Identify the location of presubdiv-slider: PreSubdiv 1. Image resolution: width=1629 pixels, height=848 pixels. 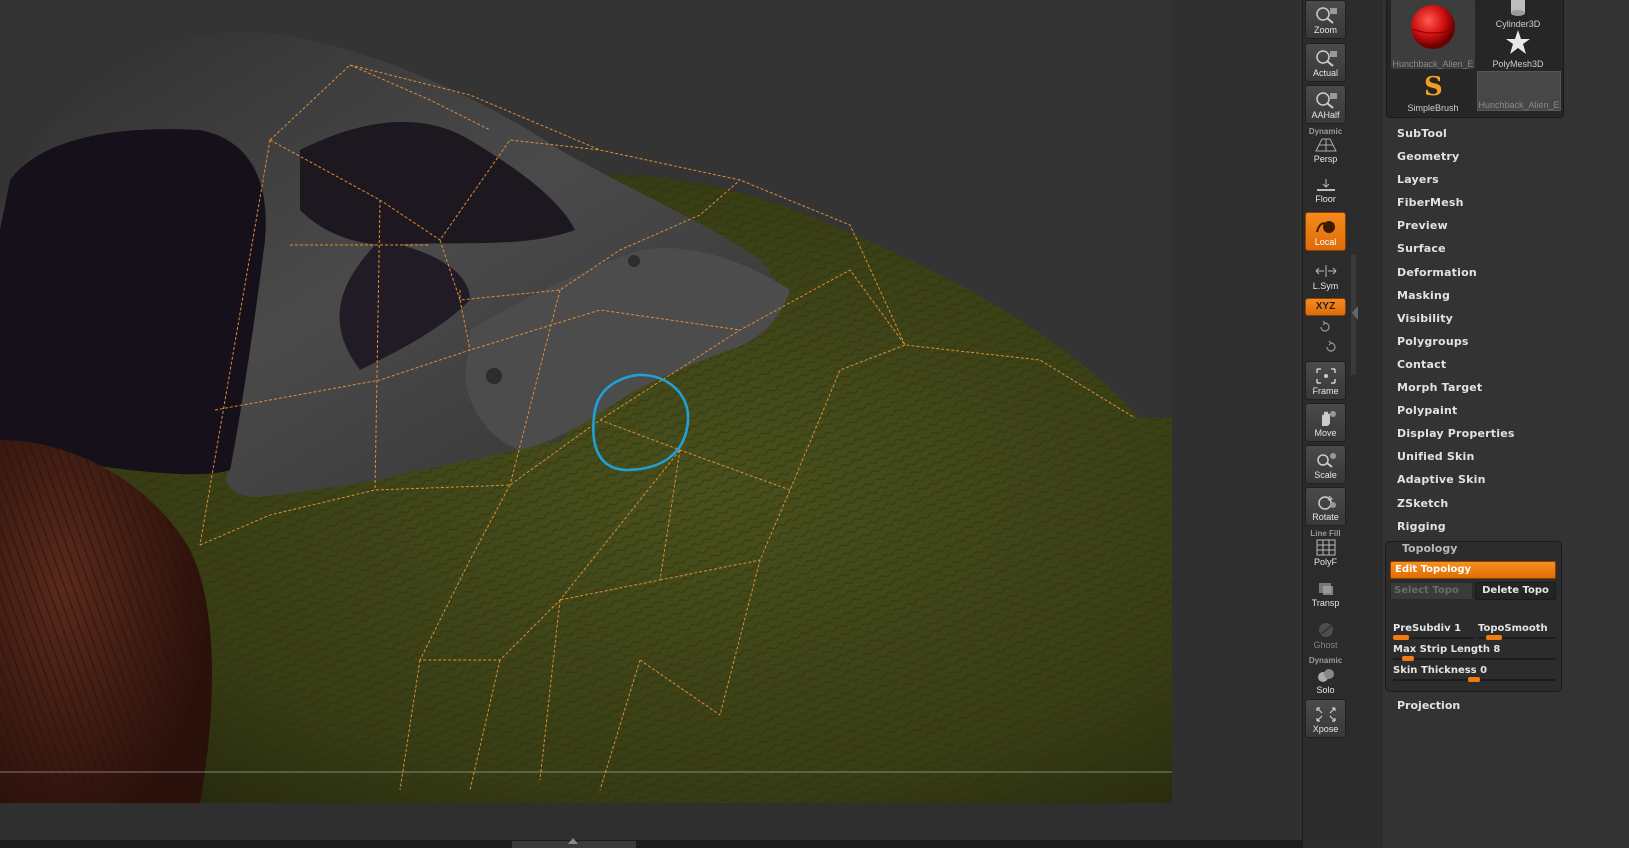
(1433, 633).